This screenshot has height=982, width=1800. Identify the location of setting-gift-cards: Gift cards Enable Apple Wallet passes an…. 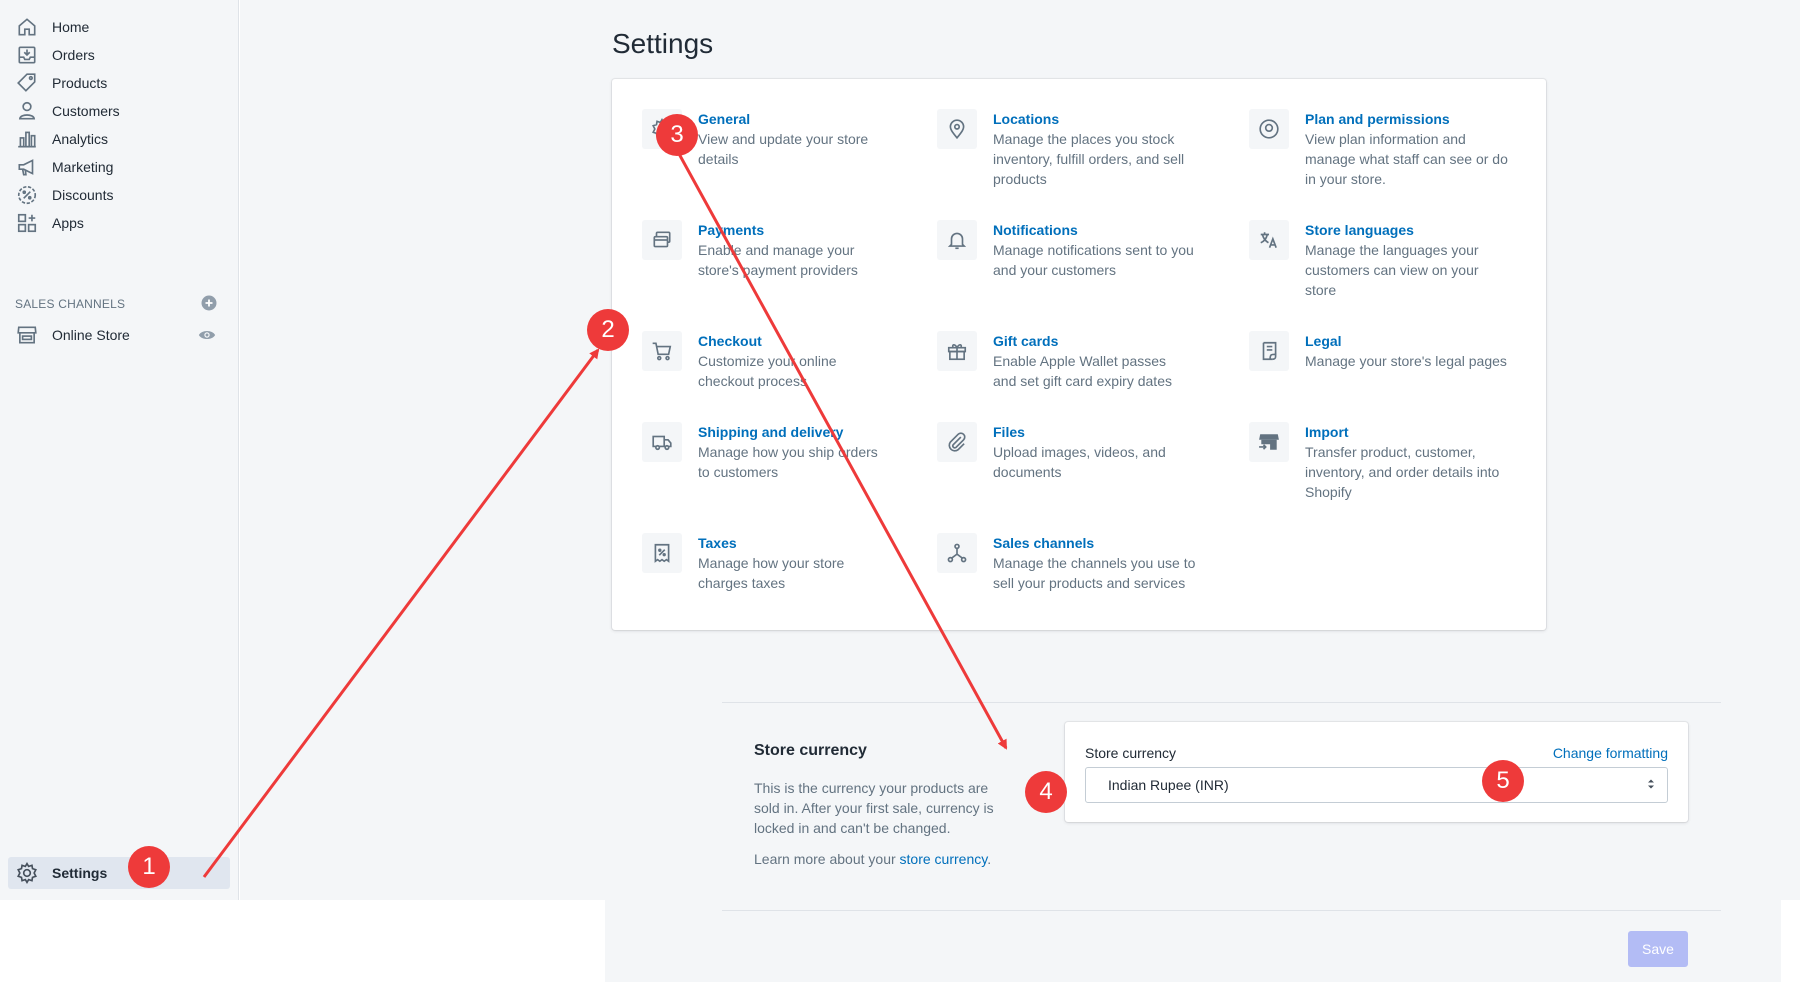
(1072, 361).